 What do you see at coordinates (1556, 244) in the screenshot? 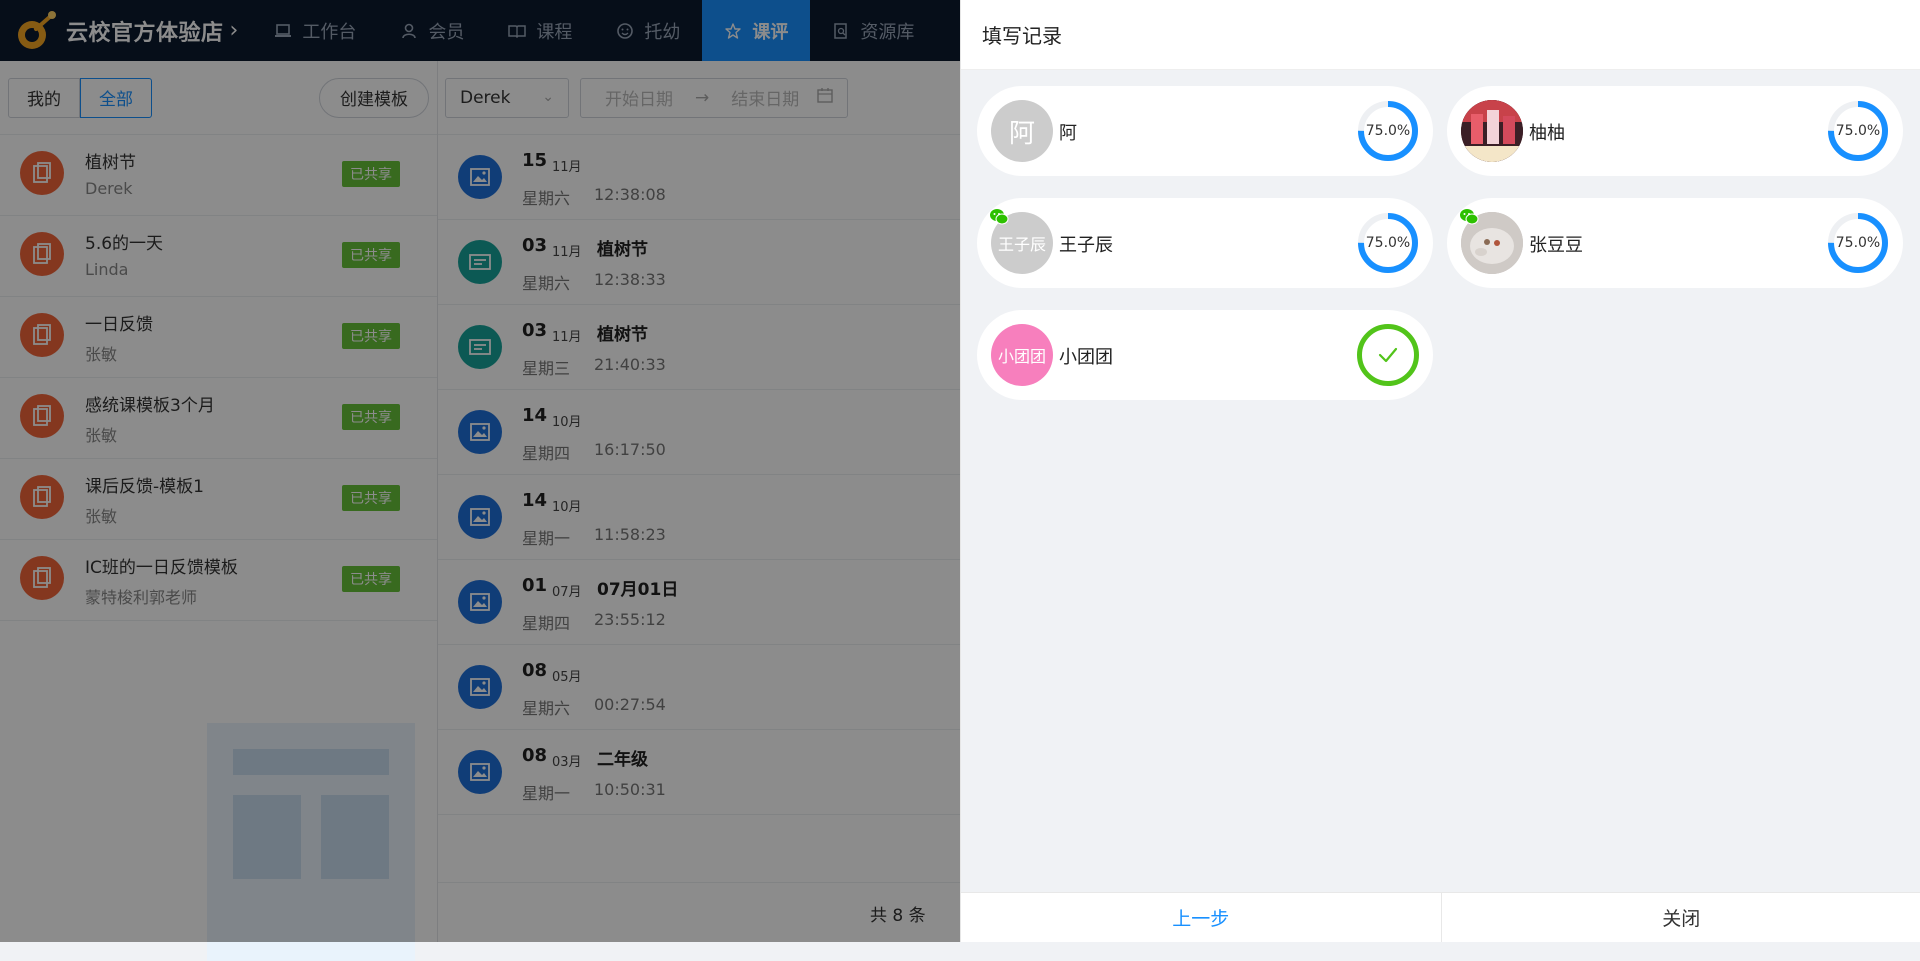
I see `student-name: 张豆豆` at bounding box center [1556, 244].